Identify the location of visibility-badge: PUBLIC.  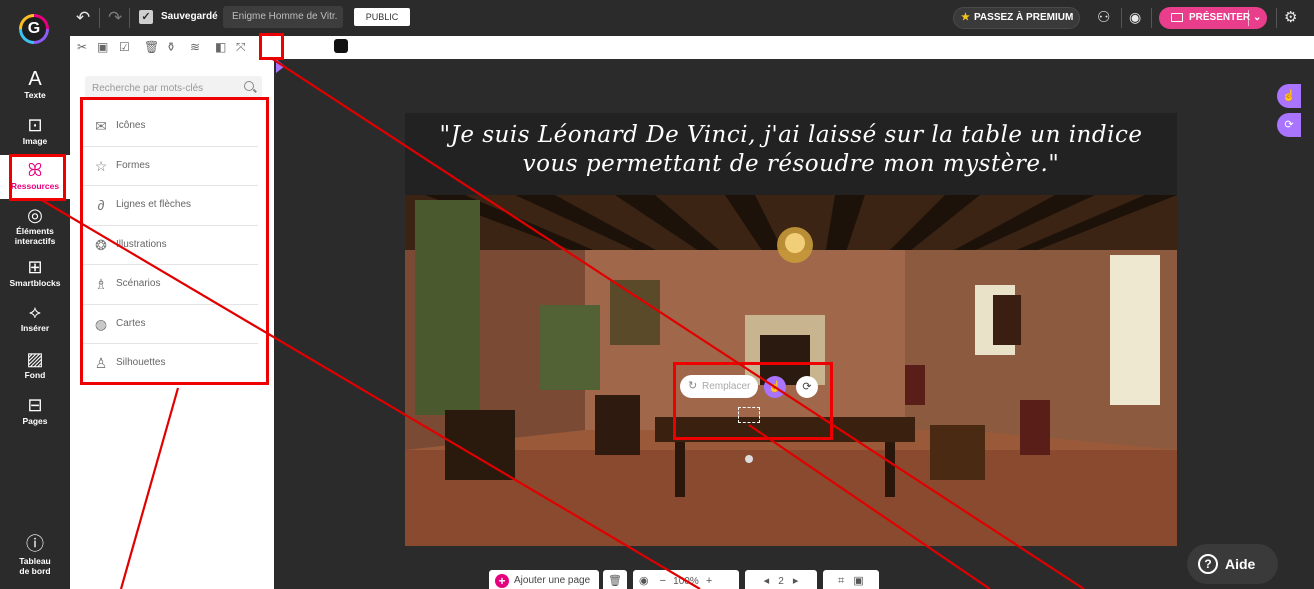
(382, 17).